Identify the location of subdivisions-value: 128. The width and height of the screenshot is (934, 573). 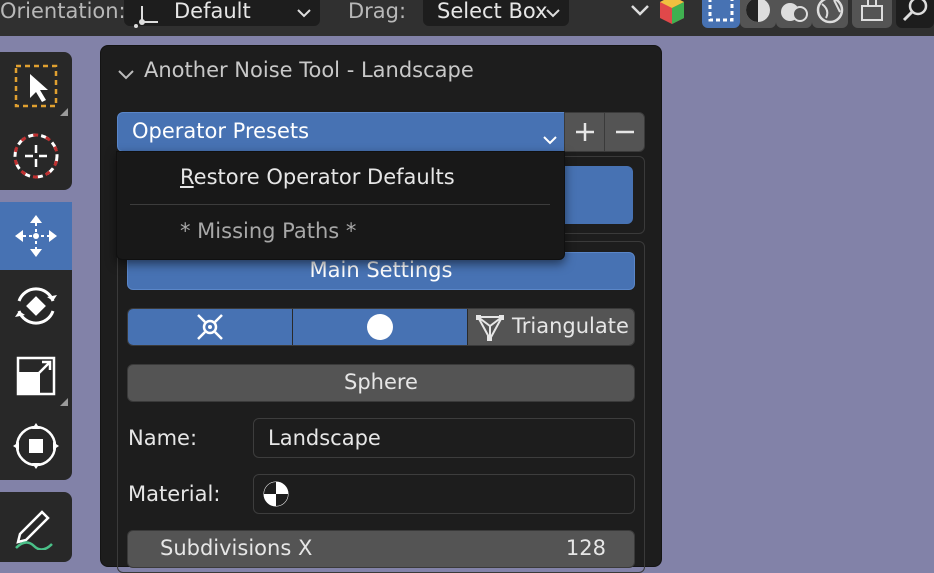
(585, 548).